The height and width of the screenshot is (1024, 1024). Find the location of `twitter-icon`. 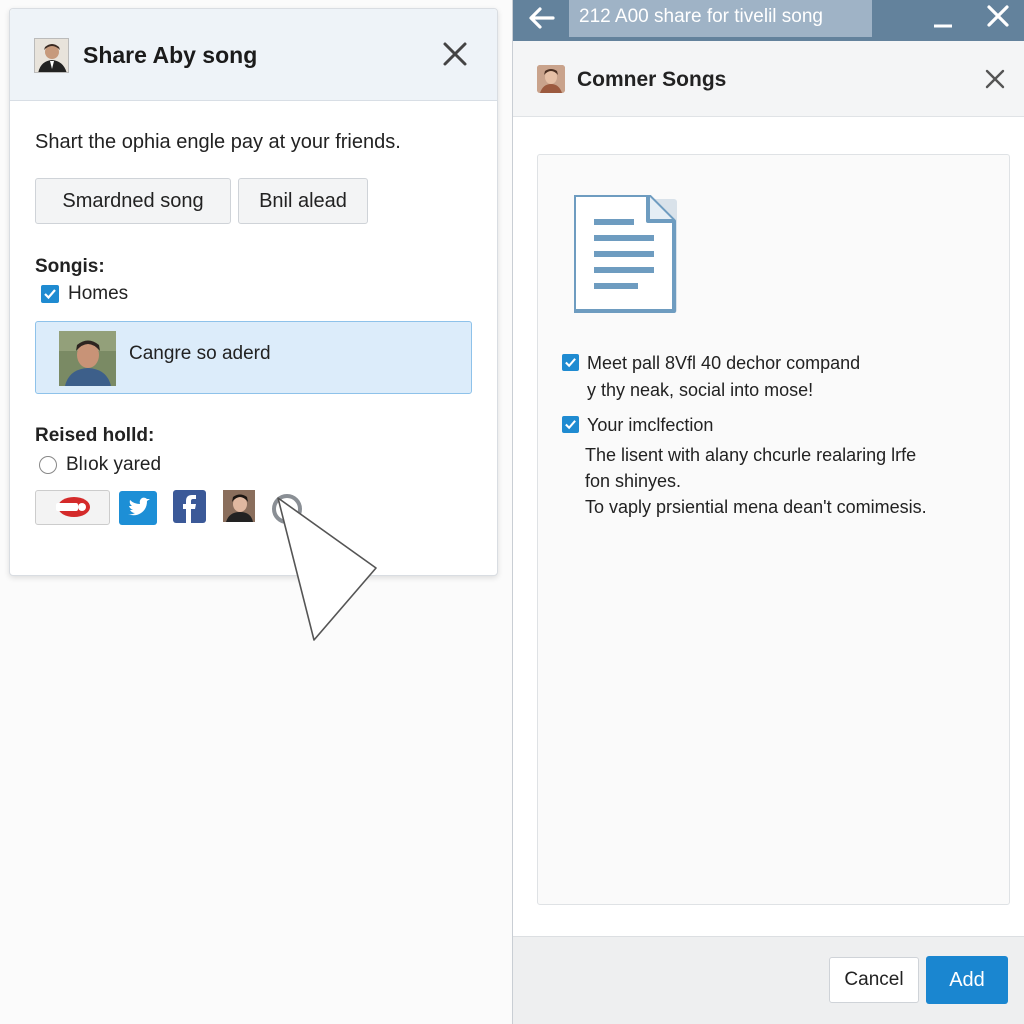

twitter-icon is located at coordinates (138, 510).